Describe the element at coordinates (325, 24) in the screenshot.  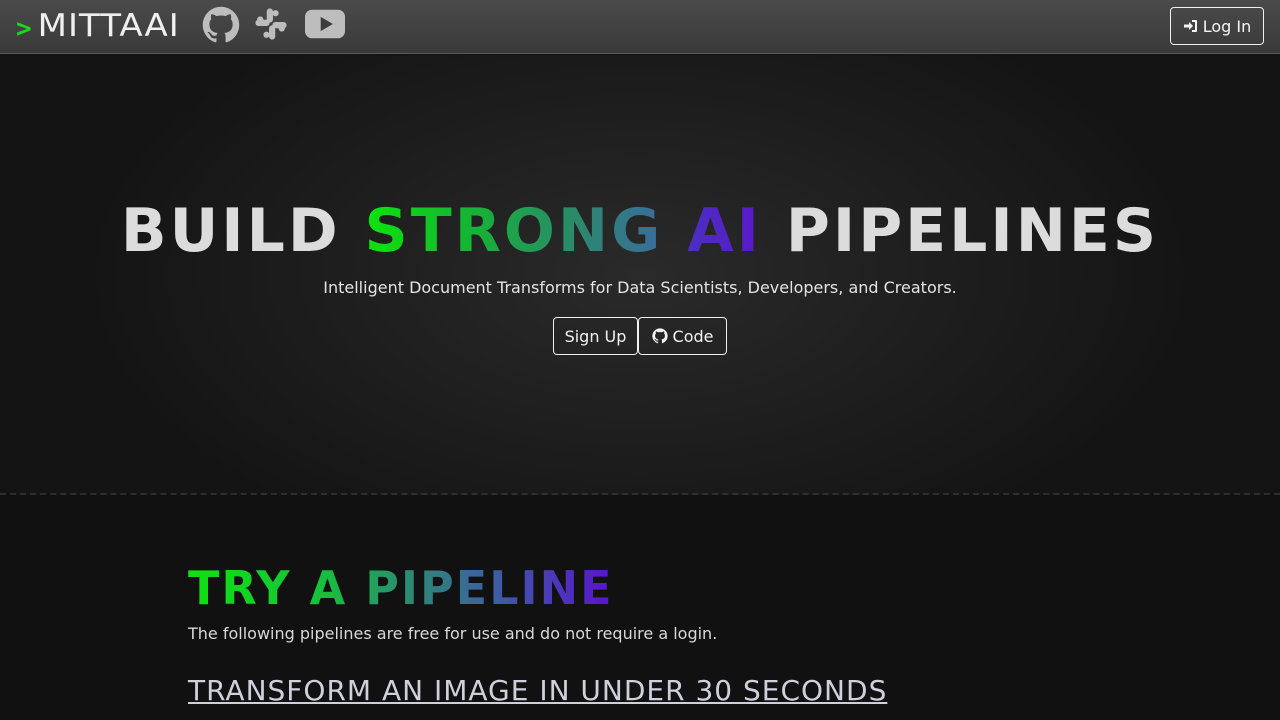
I see `youtube-icon` at that location.